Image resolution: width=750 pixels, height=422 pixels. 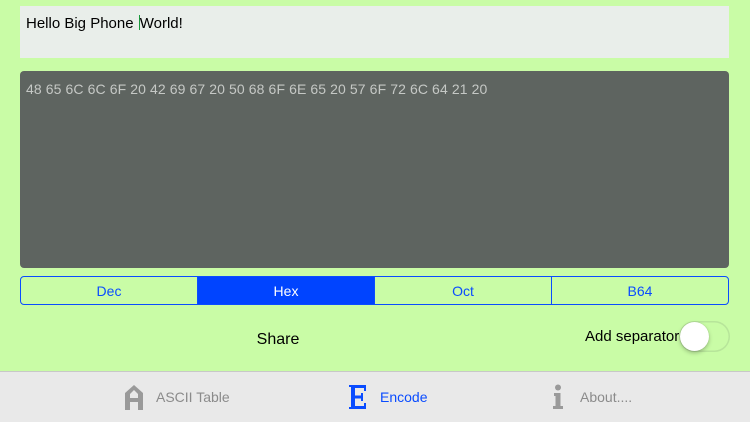 I want to click on info-icon, so click(x=558, y=397).